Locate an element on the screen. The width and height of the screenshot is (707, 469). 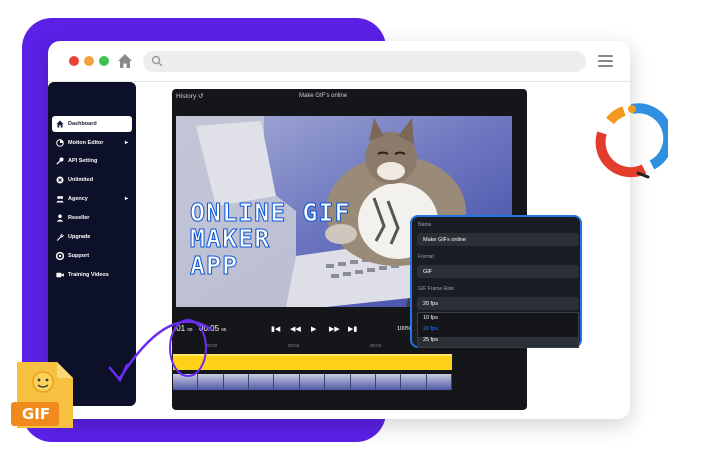
curved-arrow-icon is located at coordinates (160, 351).